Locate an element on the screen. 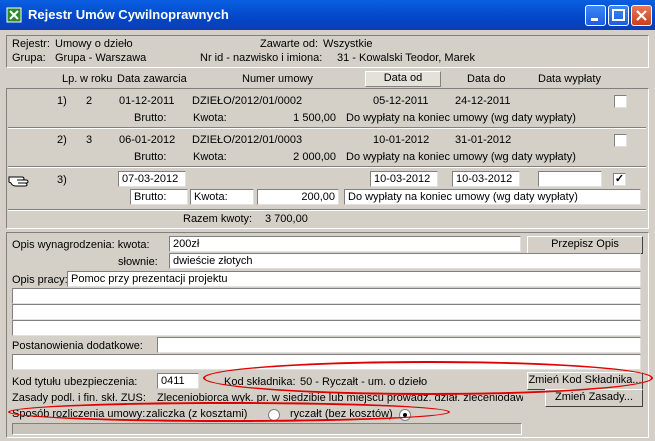 Image resolution: width=655 pixels, height=441 pixels. summary-label: Razem kwoty: is located at coordinates (218, 219).